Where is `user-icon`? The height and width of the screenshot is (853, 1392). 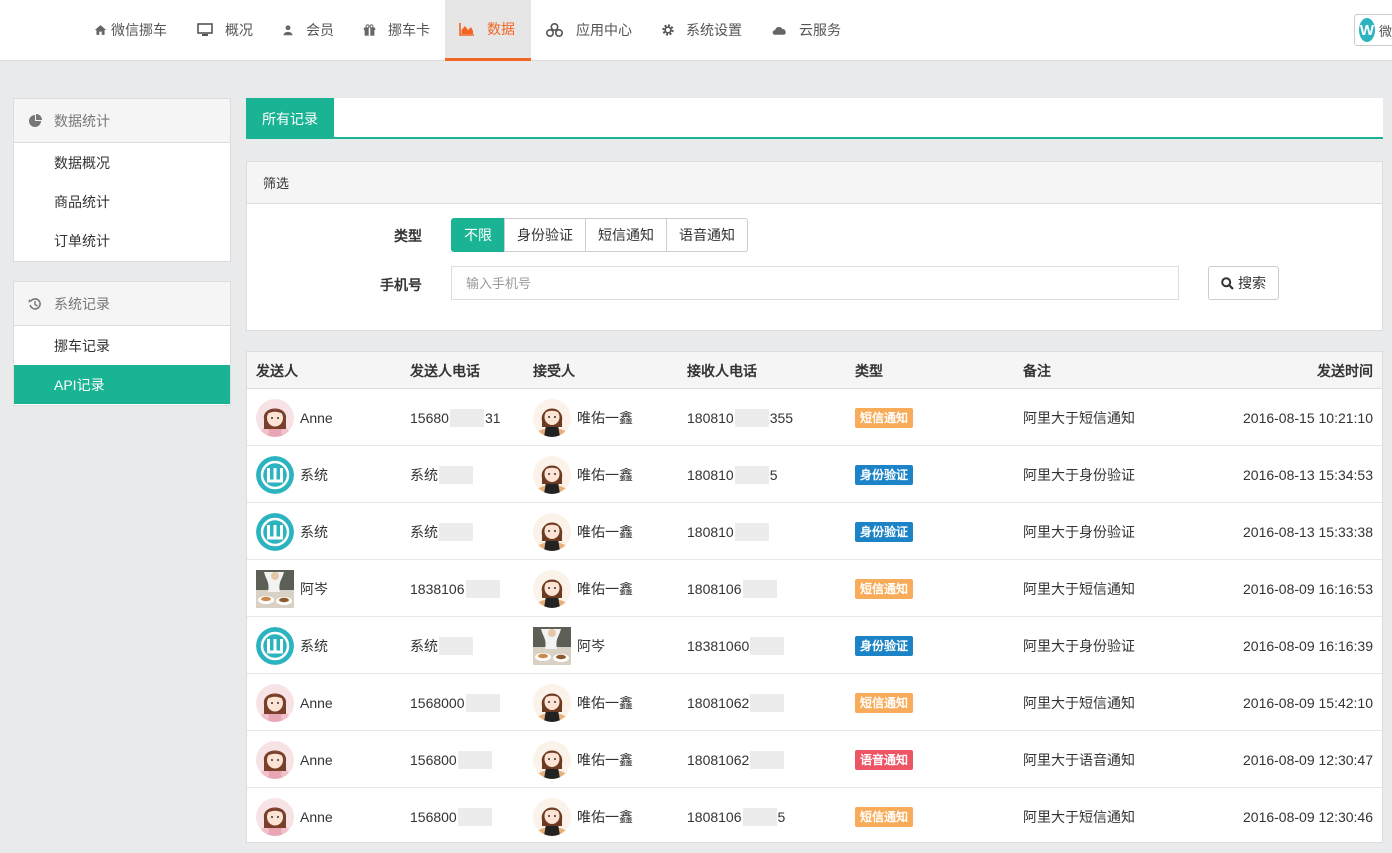
user-icon is located at coordinates (288, 30).